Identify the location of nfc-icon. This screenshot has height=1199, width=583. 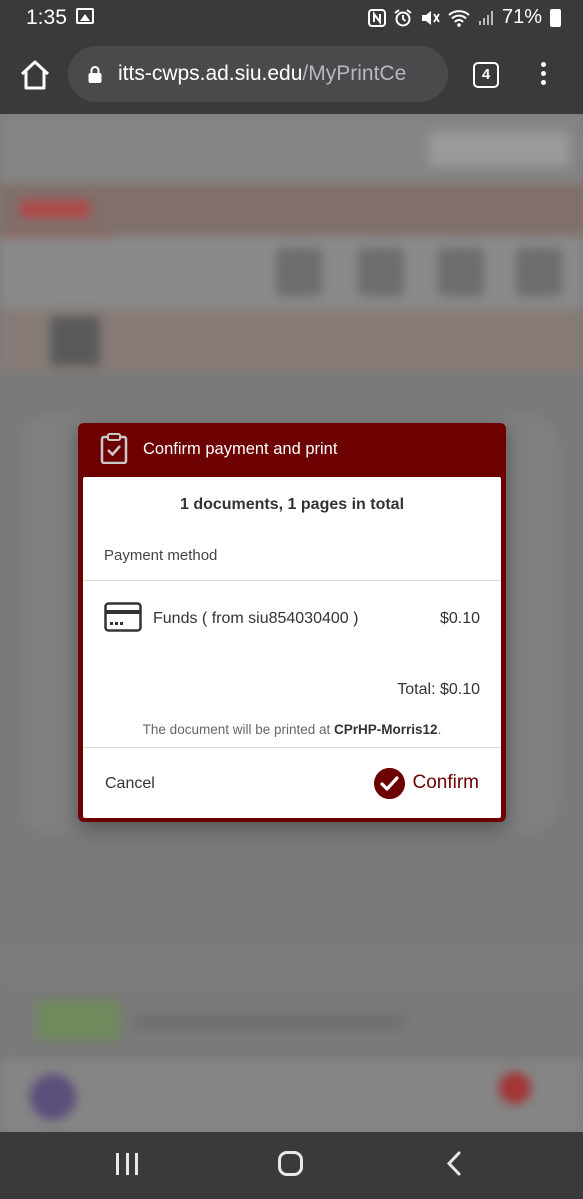
(376, 17).